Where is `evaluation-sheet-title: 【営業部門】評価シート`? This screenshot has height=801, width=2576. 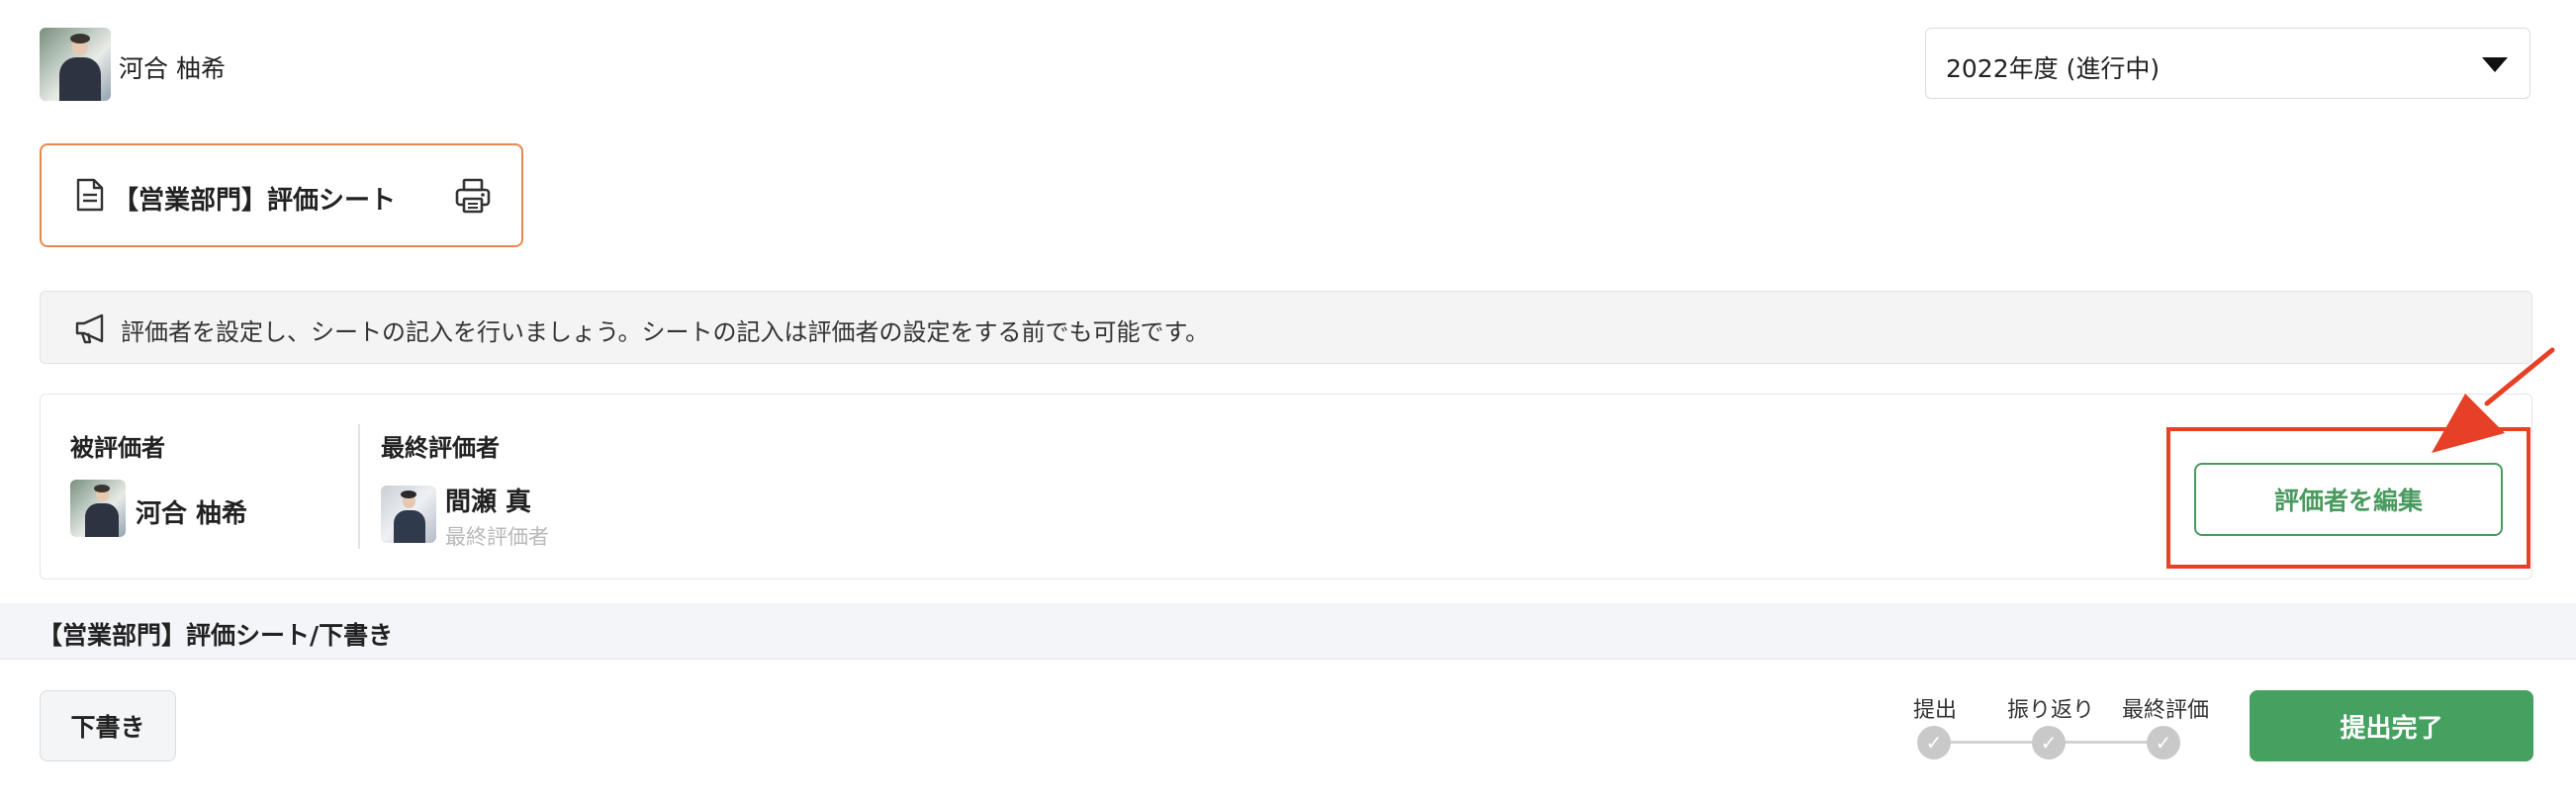
evaluation-sheet-title: 【営業部門】評価シート is located at coordinates (255, 201).